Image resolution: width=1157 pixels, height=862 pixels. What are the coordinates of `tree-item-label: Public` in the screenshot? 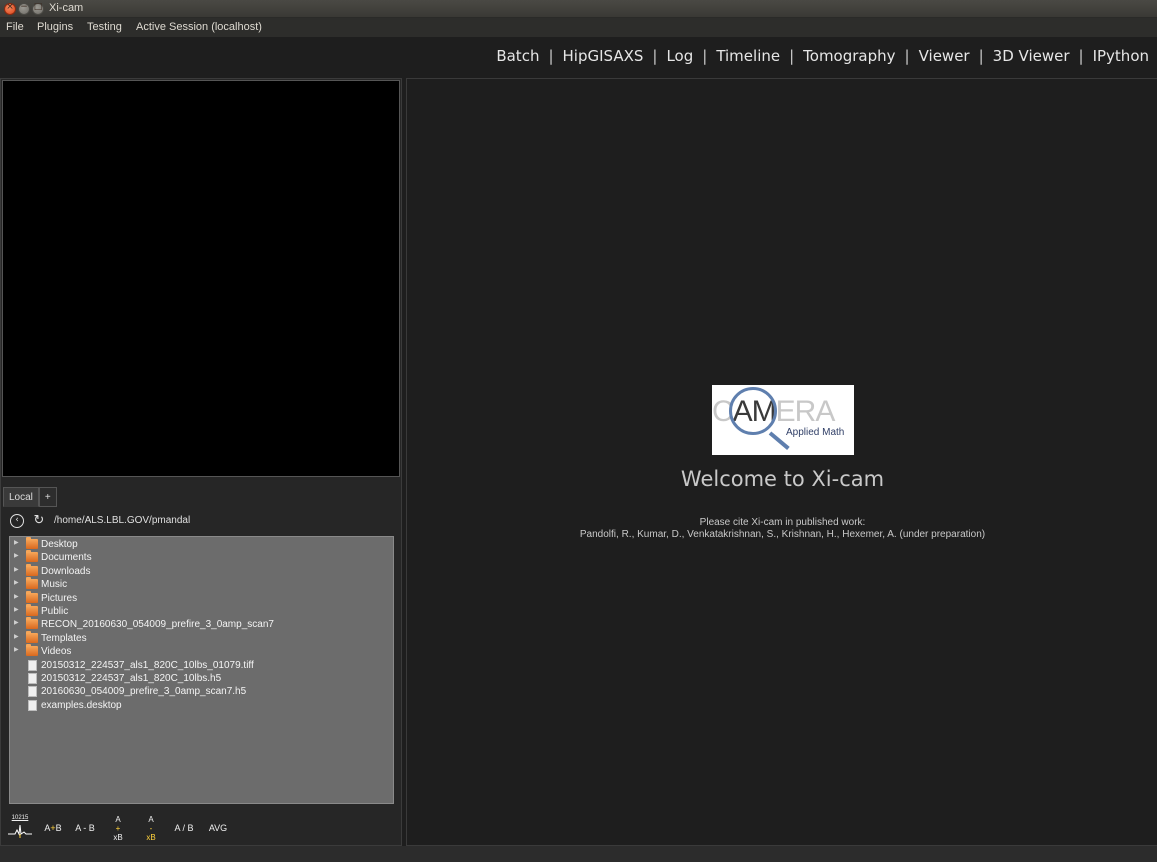 It's located at (55, 611).